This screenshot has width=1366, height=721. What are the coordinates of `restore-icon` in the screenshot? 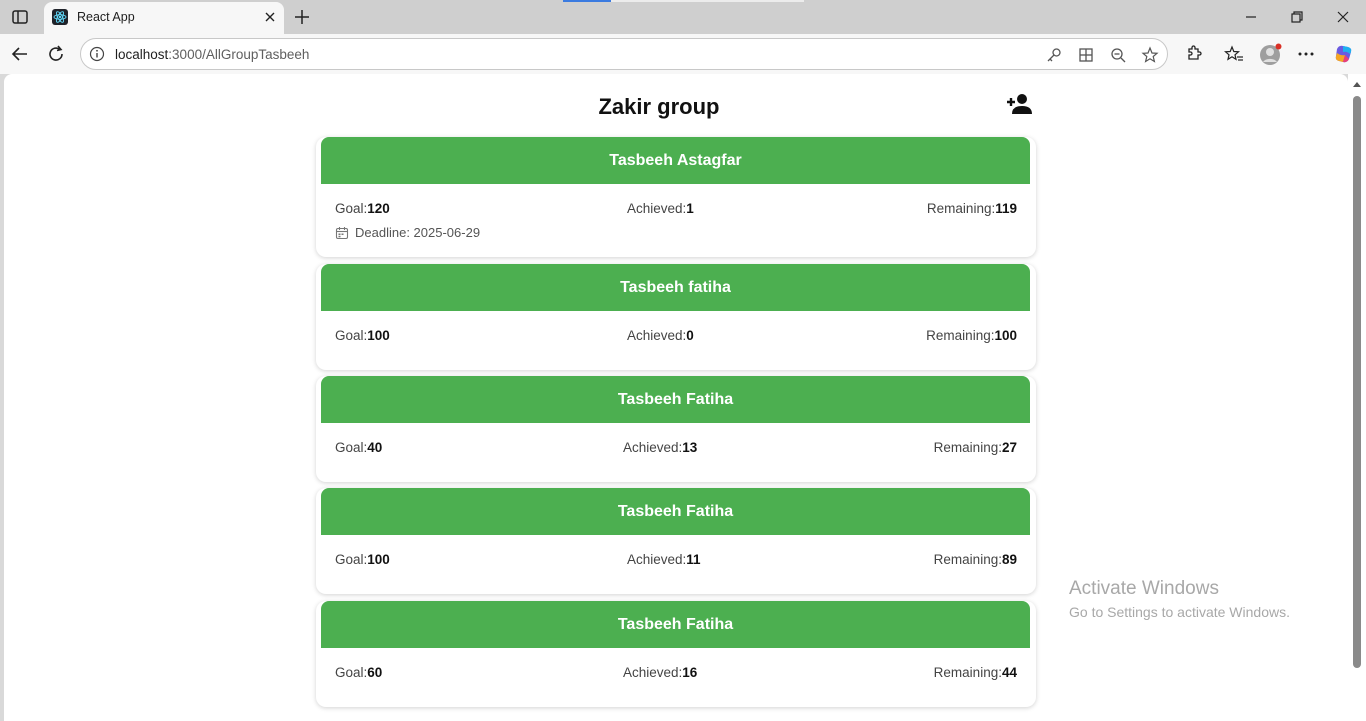 It's located at (1297, 17).